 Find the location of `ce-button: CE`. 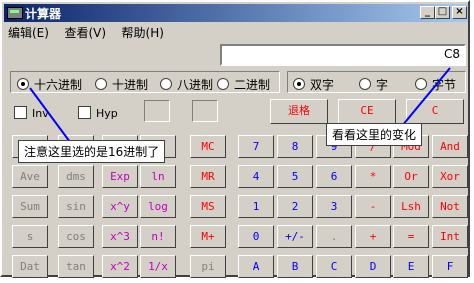

ce-button: CE is located at coordinates (367, 111).